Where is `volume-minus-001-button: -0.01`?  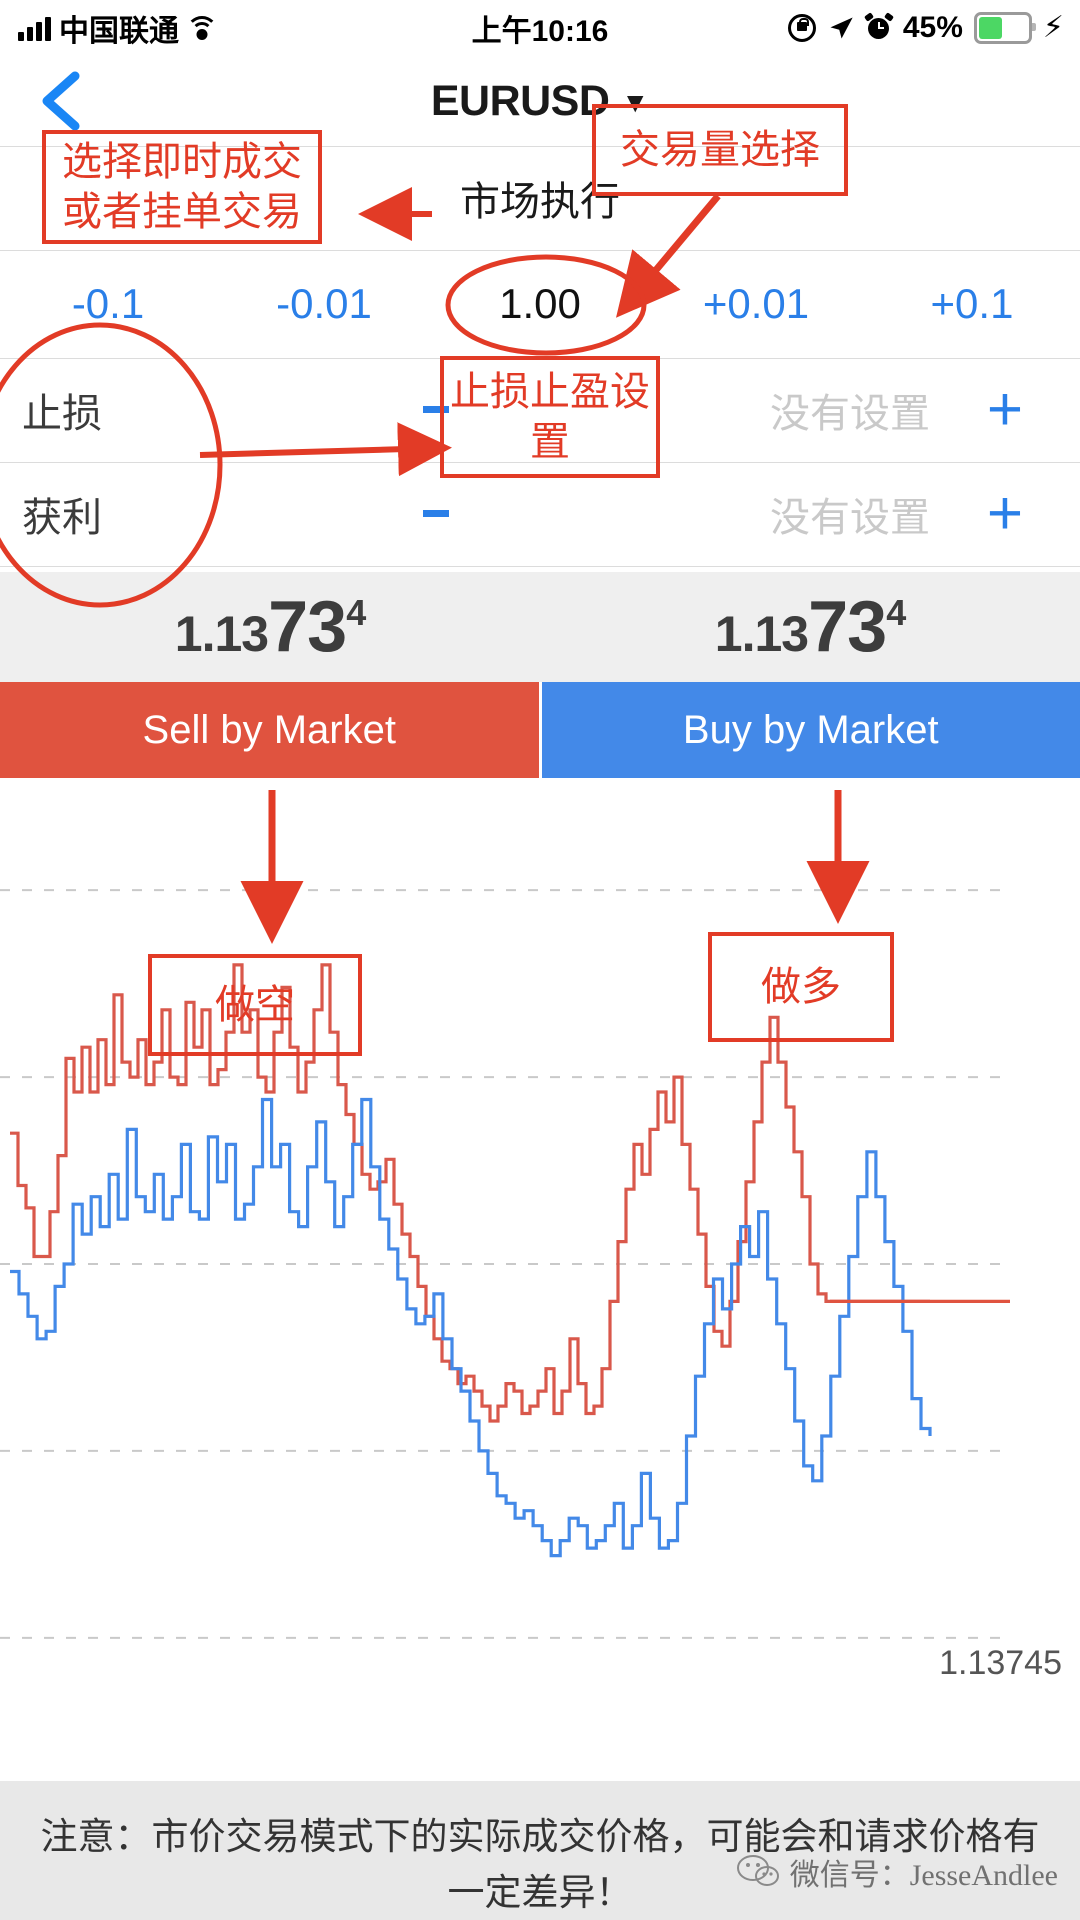
volume-minus-001-button: -0.01 is located at coordinates (324, 304).